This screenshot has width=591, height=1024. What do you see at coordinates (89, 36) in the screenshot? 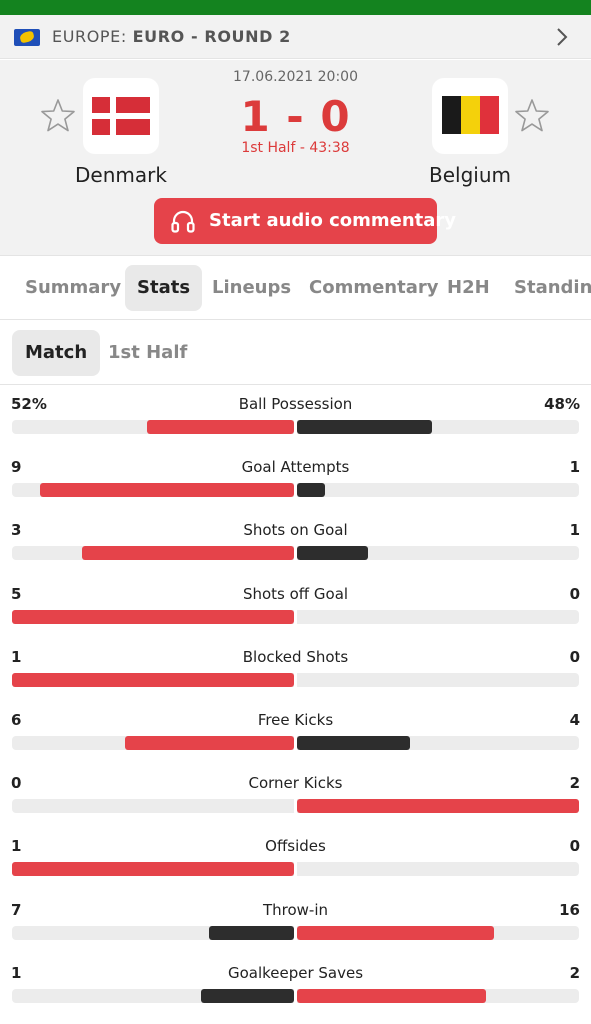
I see `league-region: EUROPE:` at bounding box center [89, 36].